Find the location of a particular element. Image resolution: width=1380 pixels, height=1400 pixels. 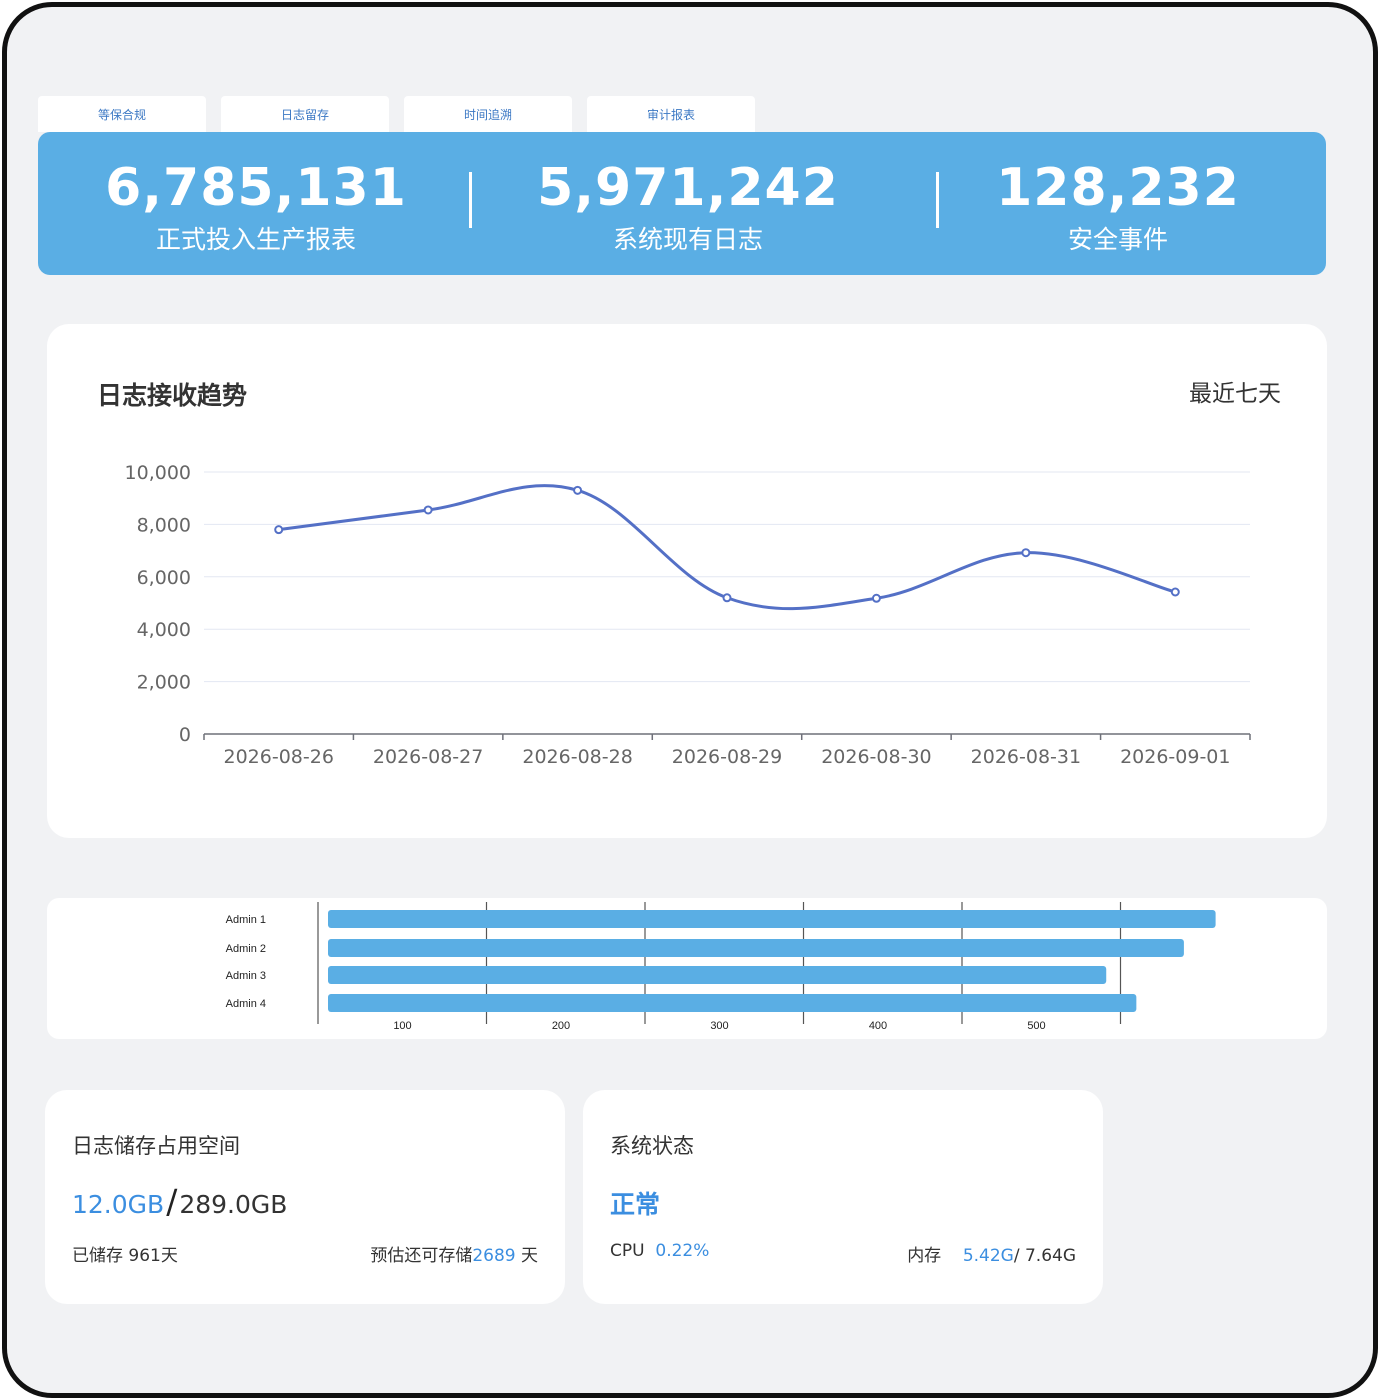

x-tick-label: 2026-08-31 is located at coordinates (1026, 757).